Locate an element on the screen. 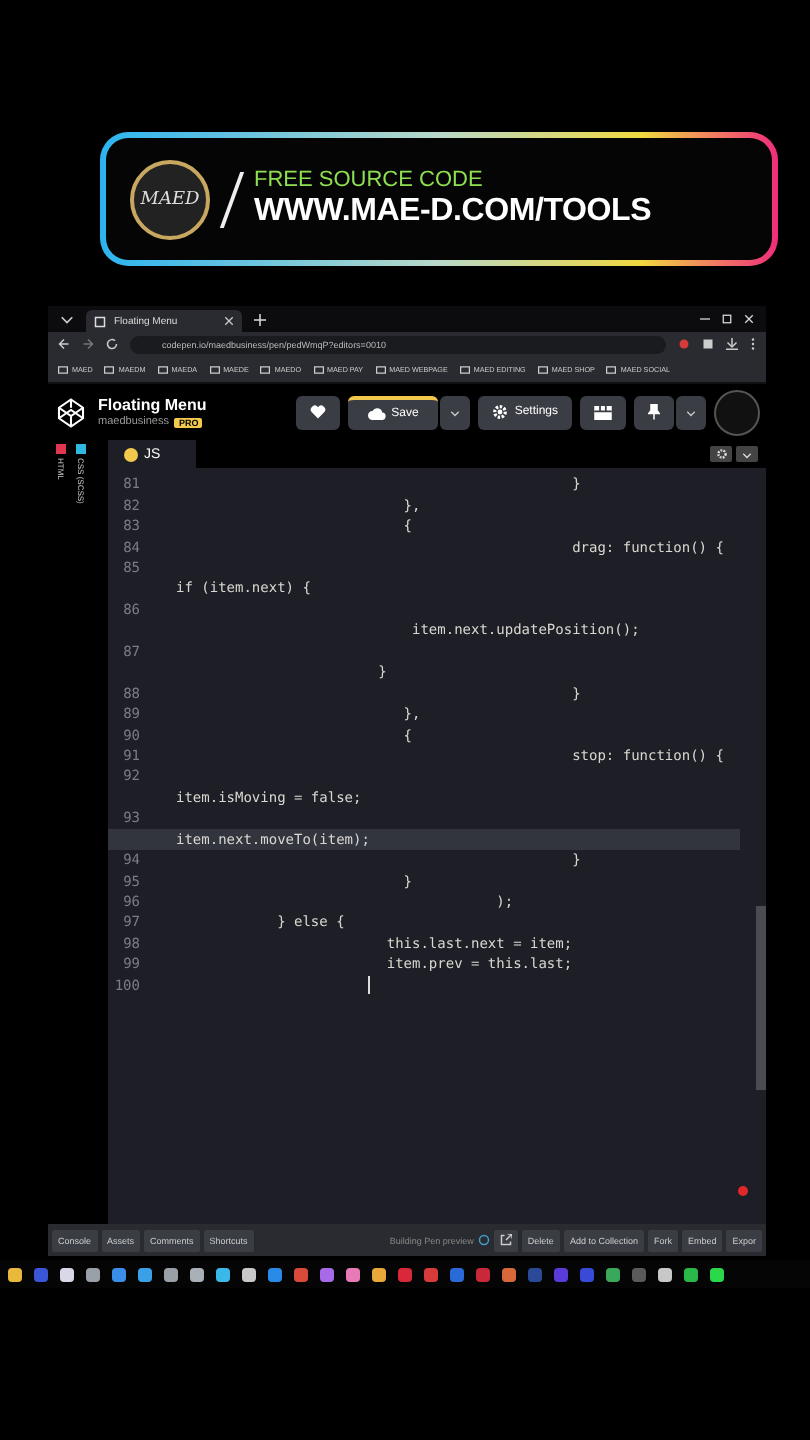  plus-icon is located at coordinates (260, 319).